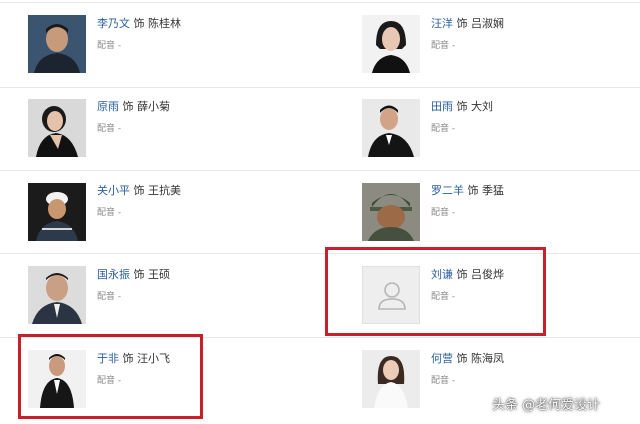 This screenshot has width=640, height=424. I want to click on actor-name-link: 何营, so click(442, 358).